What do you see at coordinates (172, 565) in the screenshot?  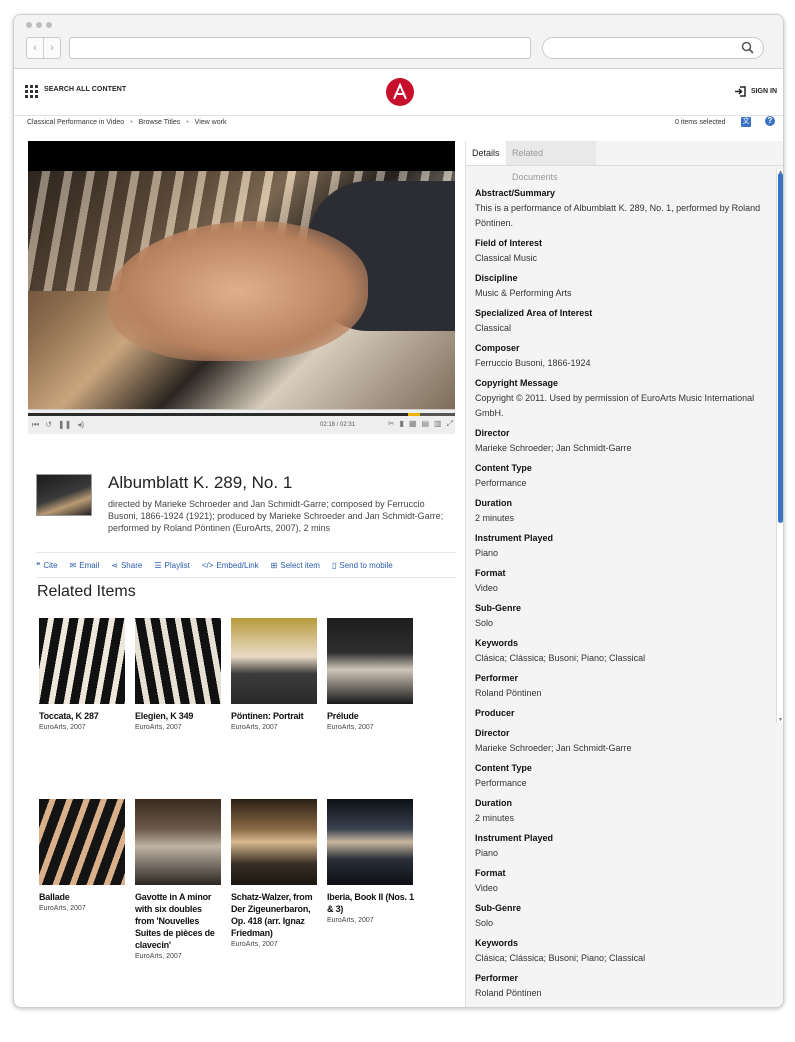 I see `playlist-button: ☰ Playlist` at bounding box center [172, 565].